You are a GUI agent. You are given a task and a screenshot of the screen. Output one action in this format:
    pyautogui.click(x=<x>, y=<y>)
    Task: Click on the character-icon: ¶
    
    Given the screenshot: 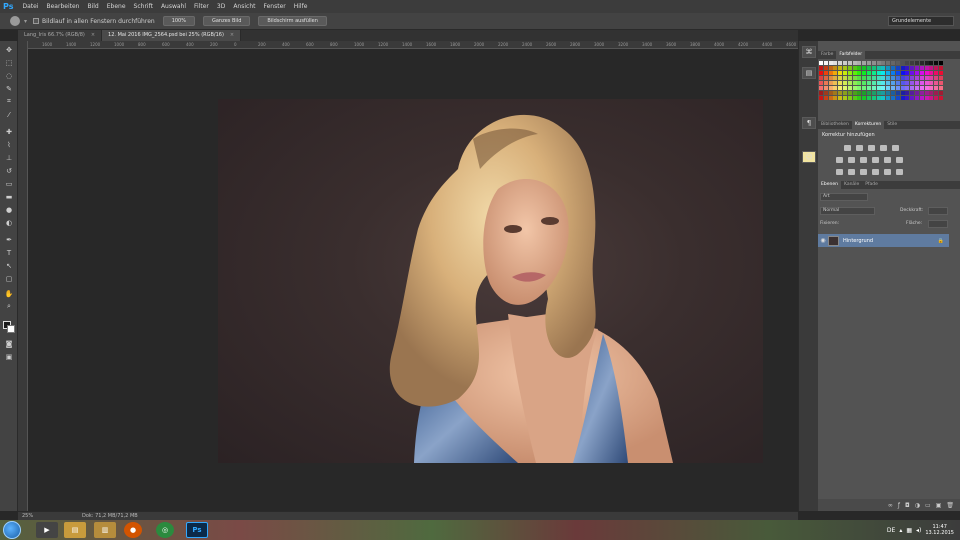 What is the action you would take?
    pyautogui.click(x=809, y=123)
    